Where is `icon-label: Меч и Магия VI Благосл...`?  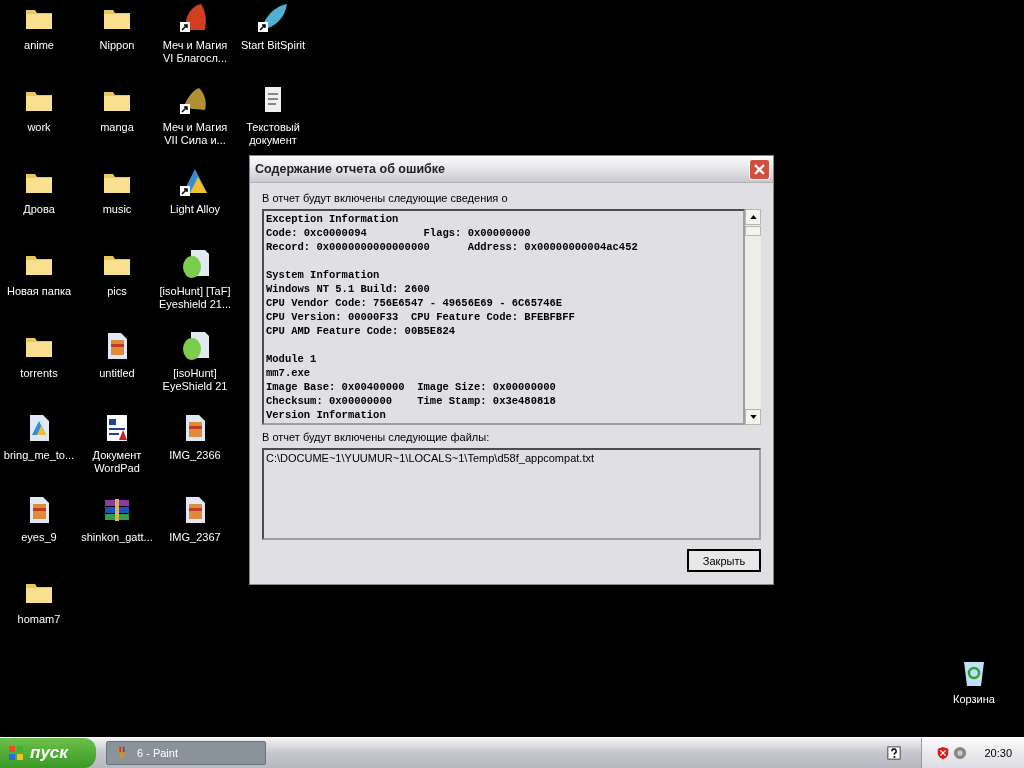
icon-label: Меч и Магия VI Благосл... is located at coordinates (195, 52).